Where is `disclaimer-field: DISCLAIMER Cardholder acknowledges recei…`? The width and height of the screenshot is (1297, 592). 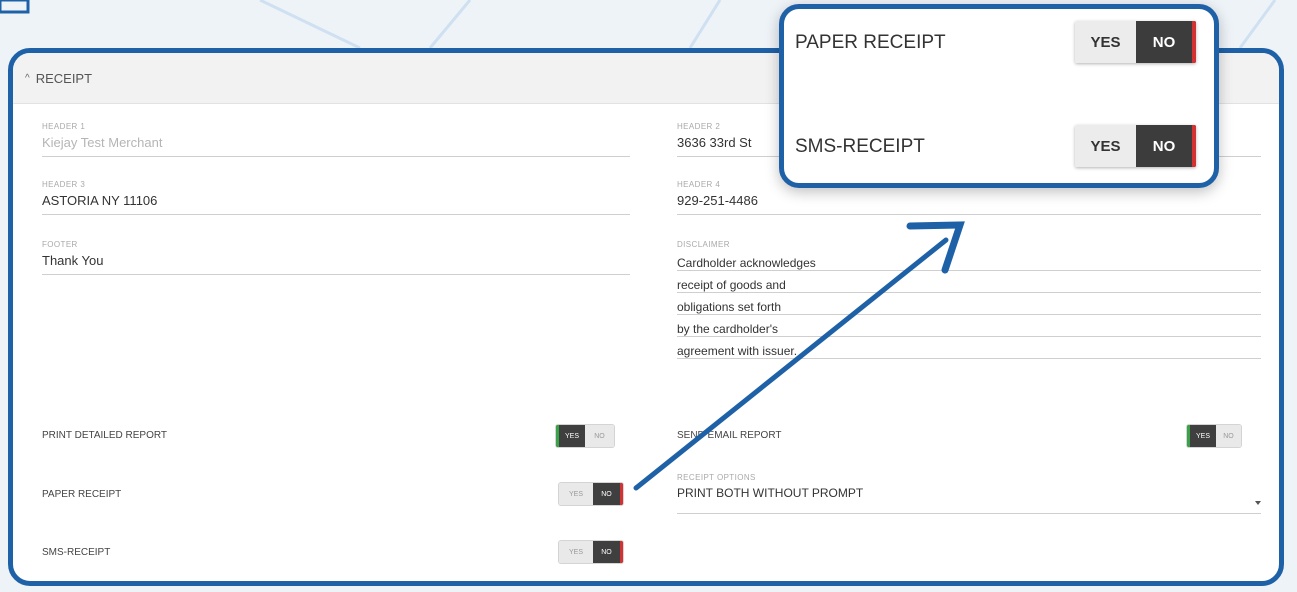 disclaimer-field: DISCLAIMER Cardholder acknowledges recei… is located at coordinates (969, 299).